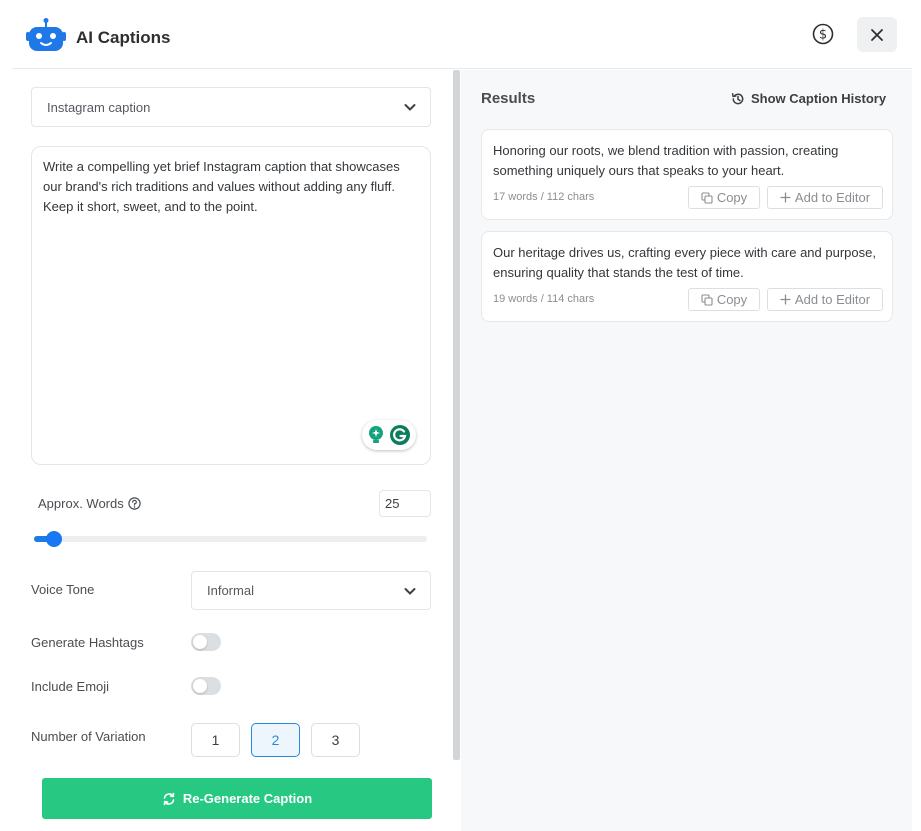 The height and width of the screenshot is (831, 921). I want to click on slider-thumb, so click(53, 539).